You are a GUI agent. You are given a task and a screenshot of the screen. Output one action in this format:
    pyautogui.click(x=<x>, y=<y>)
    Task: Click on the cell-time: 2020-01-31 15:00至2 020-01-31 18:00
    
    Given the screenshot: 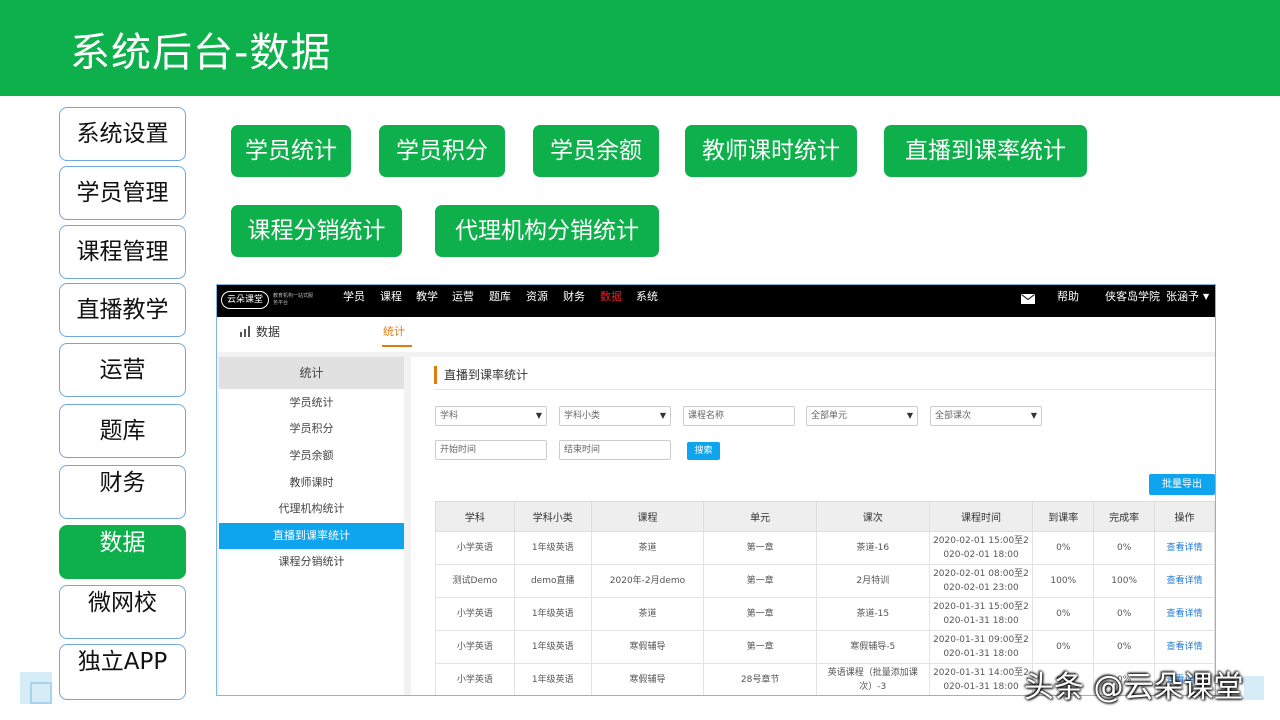 What is the action you would take?
    pyautogui.click(x=981, y=614)
    